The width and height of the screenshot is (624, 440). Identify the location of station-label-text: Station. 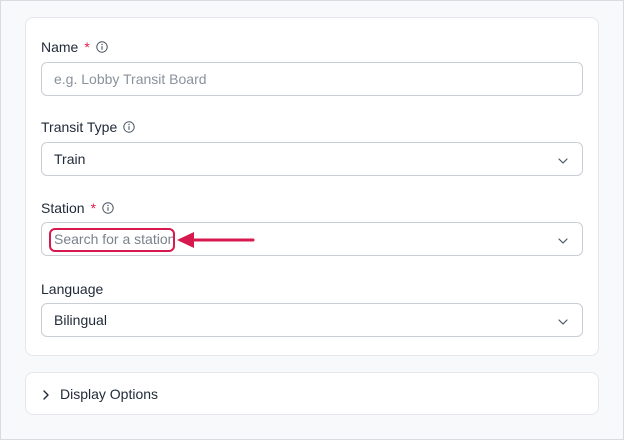
(63, 208).